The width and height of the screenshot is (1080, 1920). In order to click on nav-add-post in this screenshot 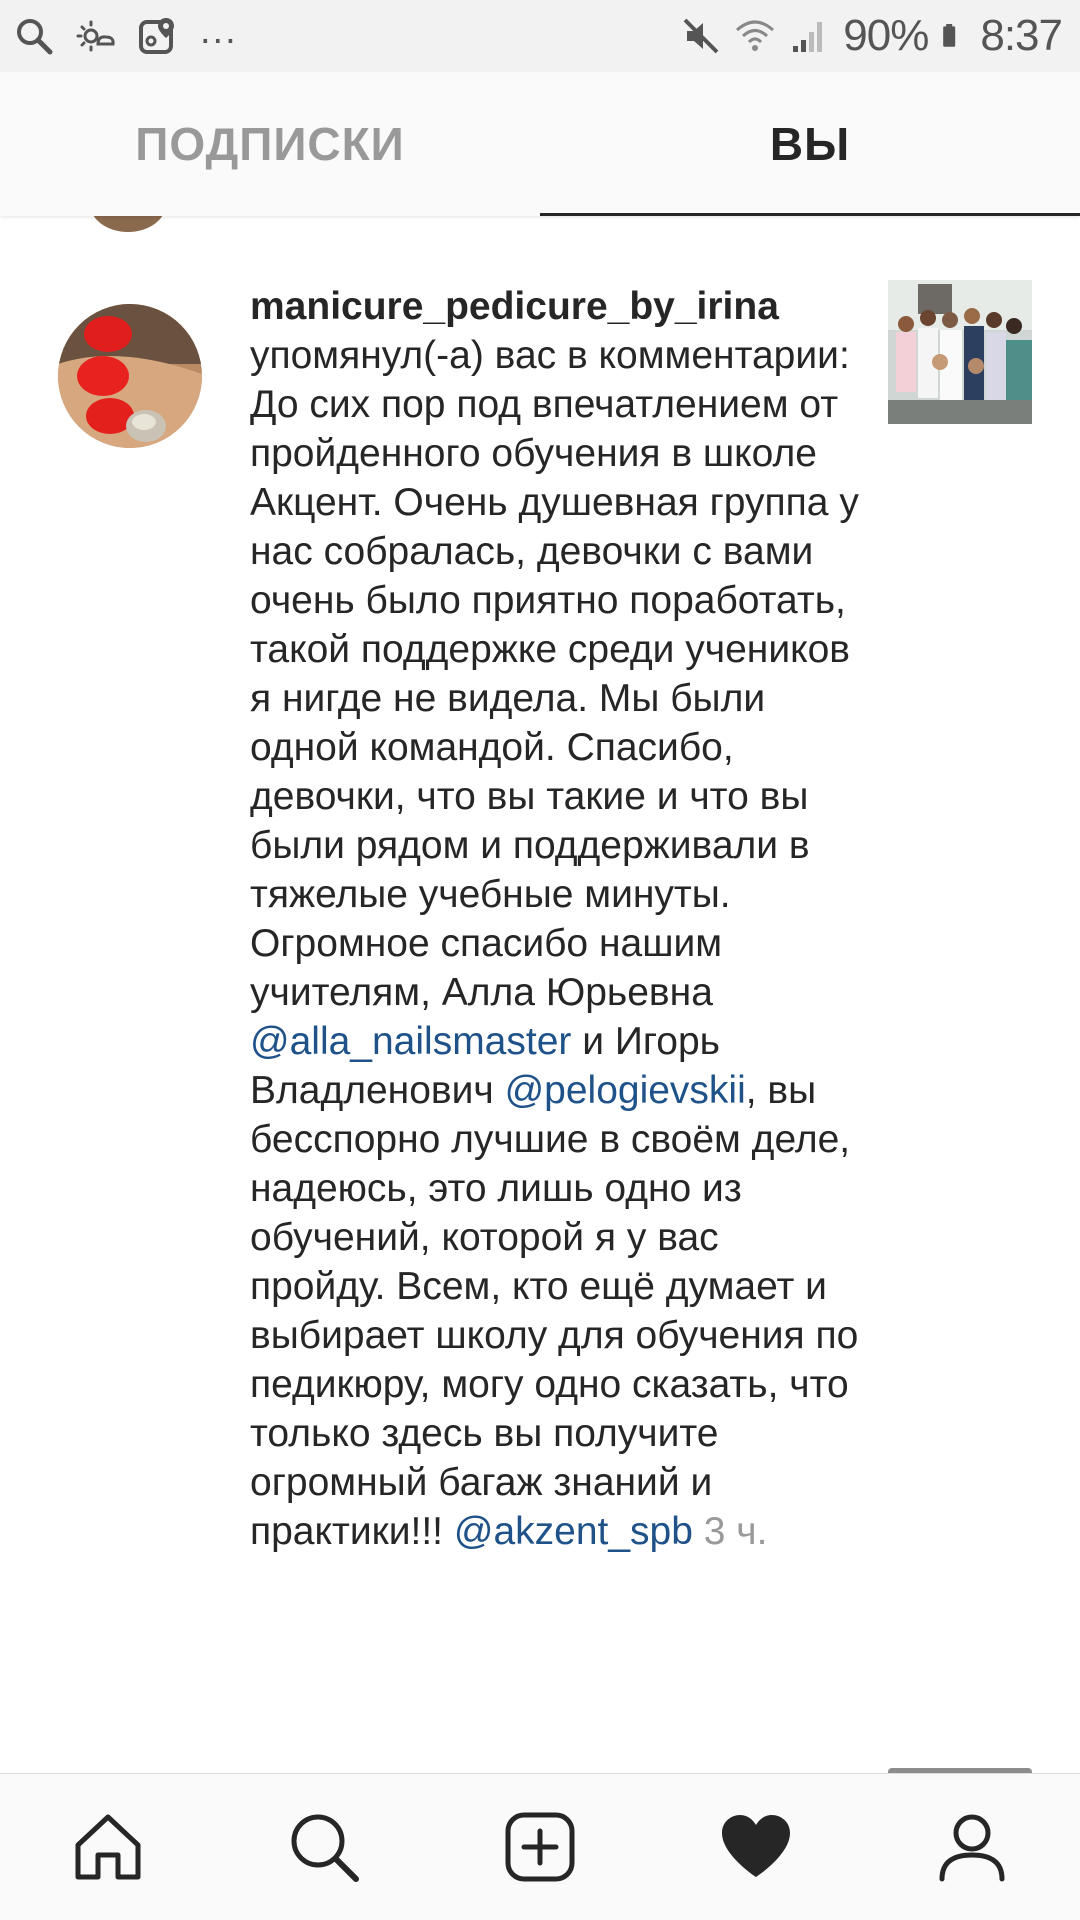, I will do `click(540, 1847)`.